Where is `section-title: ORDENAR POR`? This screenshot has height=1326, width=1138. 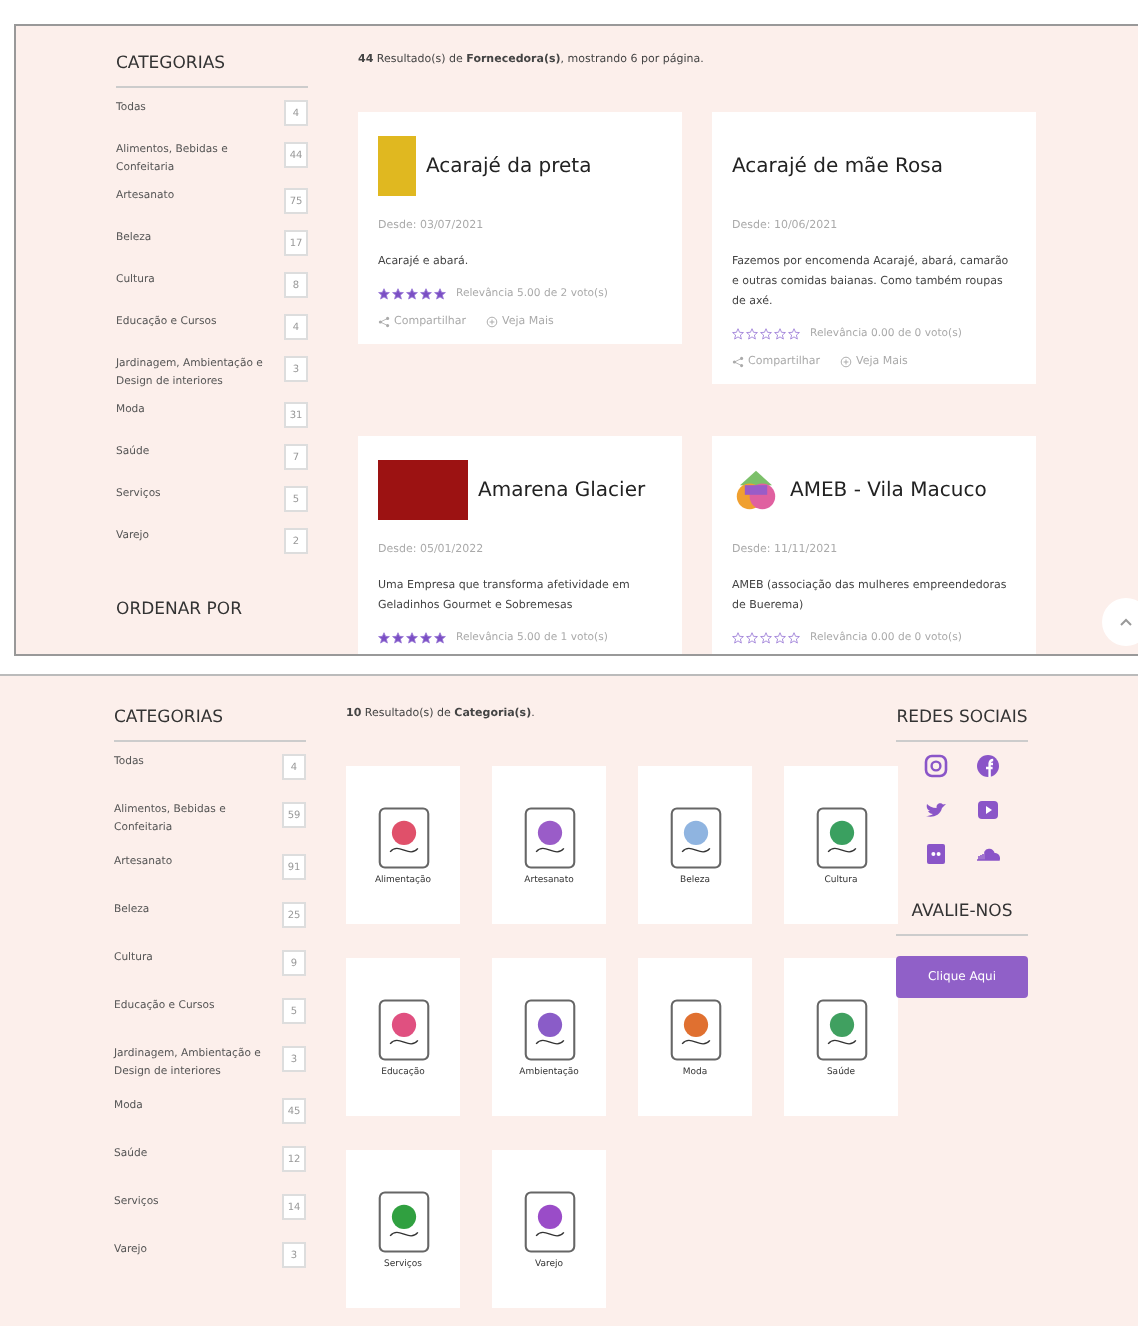 section-title: ORDENAR POR is located at coordinates (180, 611).